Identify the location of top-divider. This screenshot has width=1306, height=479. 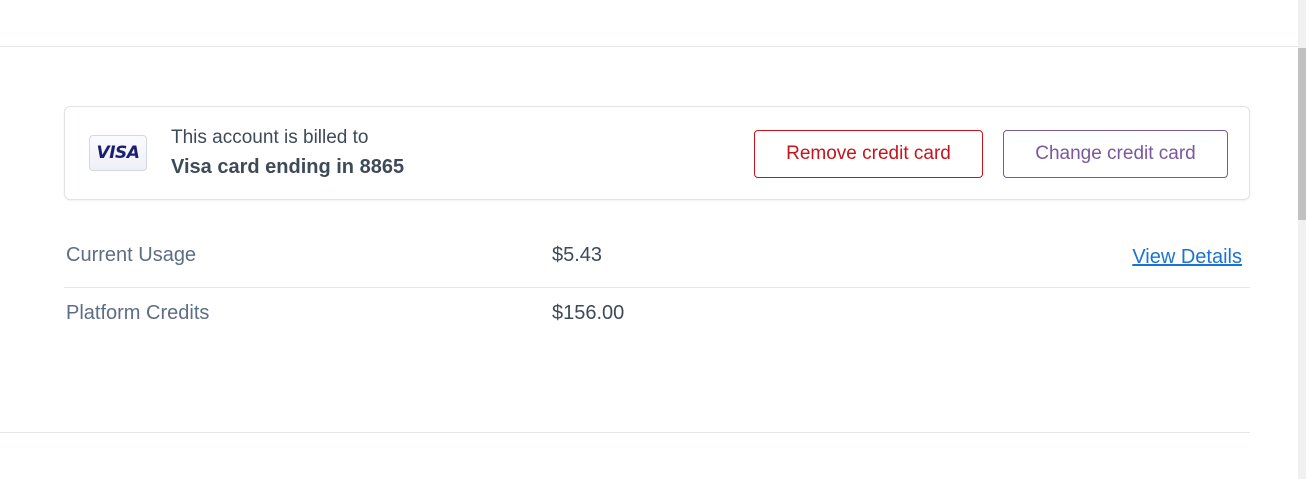
(649, 46).